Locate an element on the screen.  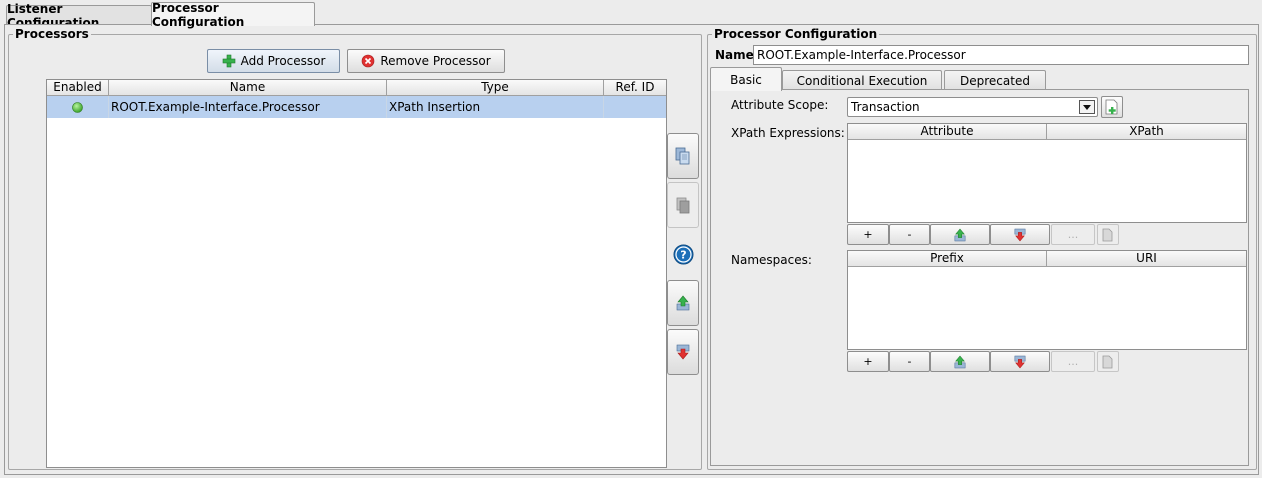
column-header-xpath: XPath is located at coordinates (1146, 132).